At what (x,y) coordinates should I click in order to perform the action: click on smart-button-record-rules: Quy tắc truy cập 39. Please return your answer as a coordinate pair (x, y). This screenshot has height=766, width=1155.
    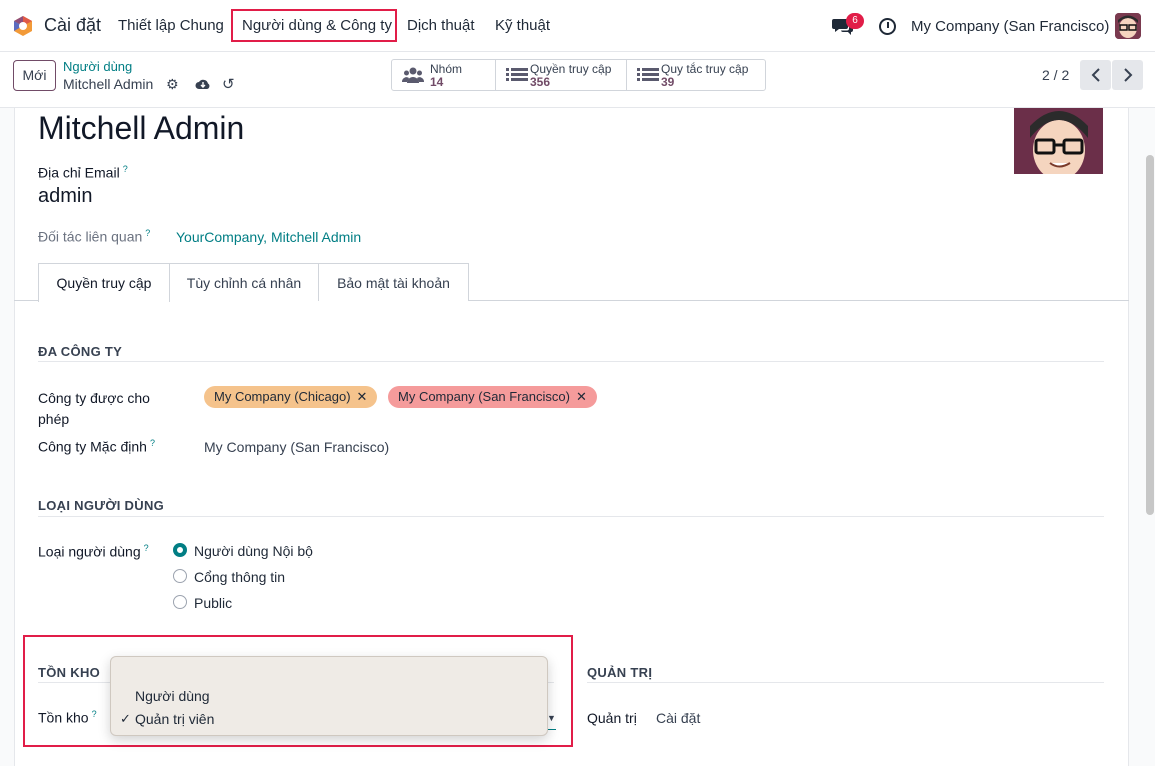
    Looking at the image, I should click on (696, 75).